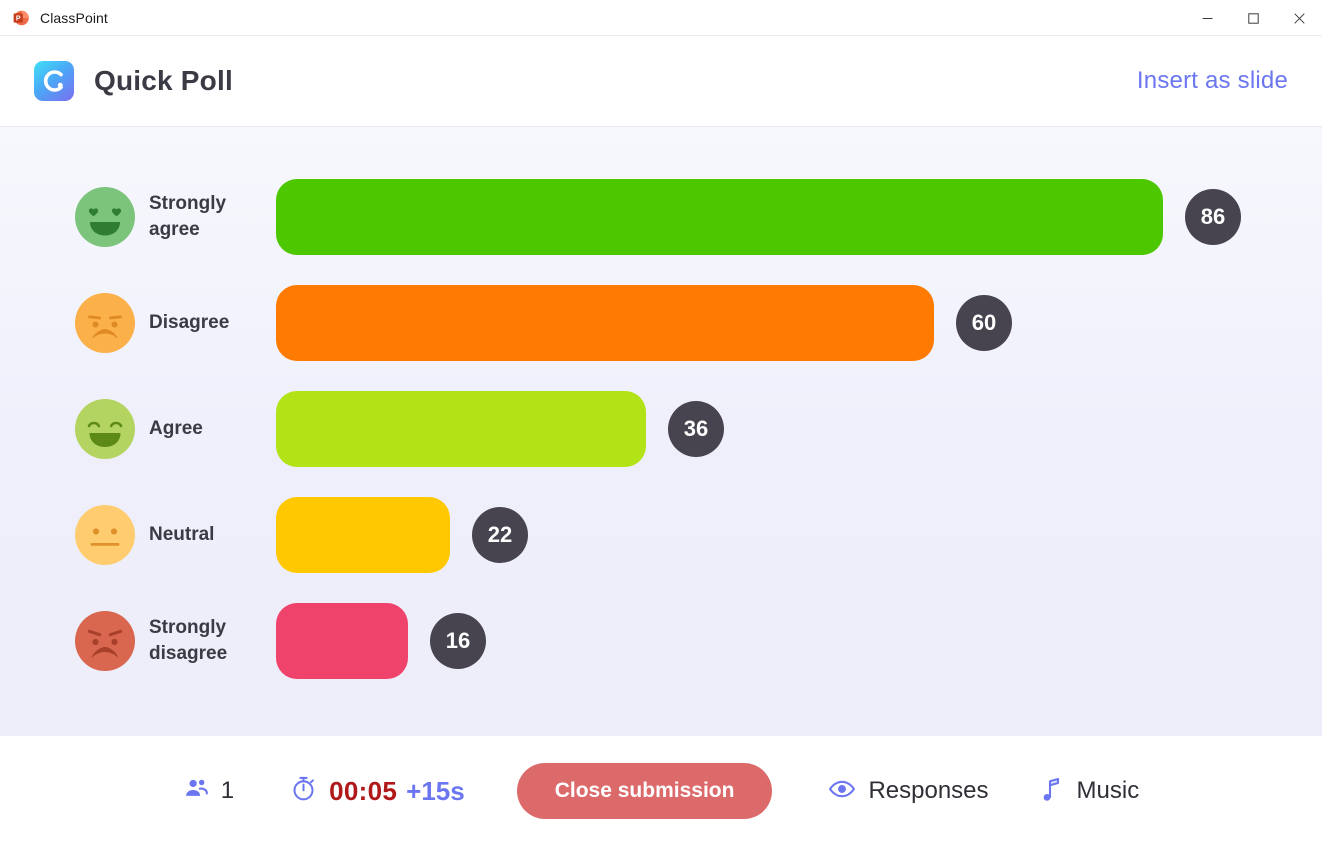  I want to click on poll-row: Strongly disagree 16, so click(661, 641).